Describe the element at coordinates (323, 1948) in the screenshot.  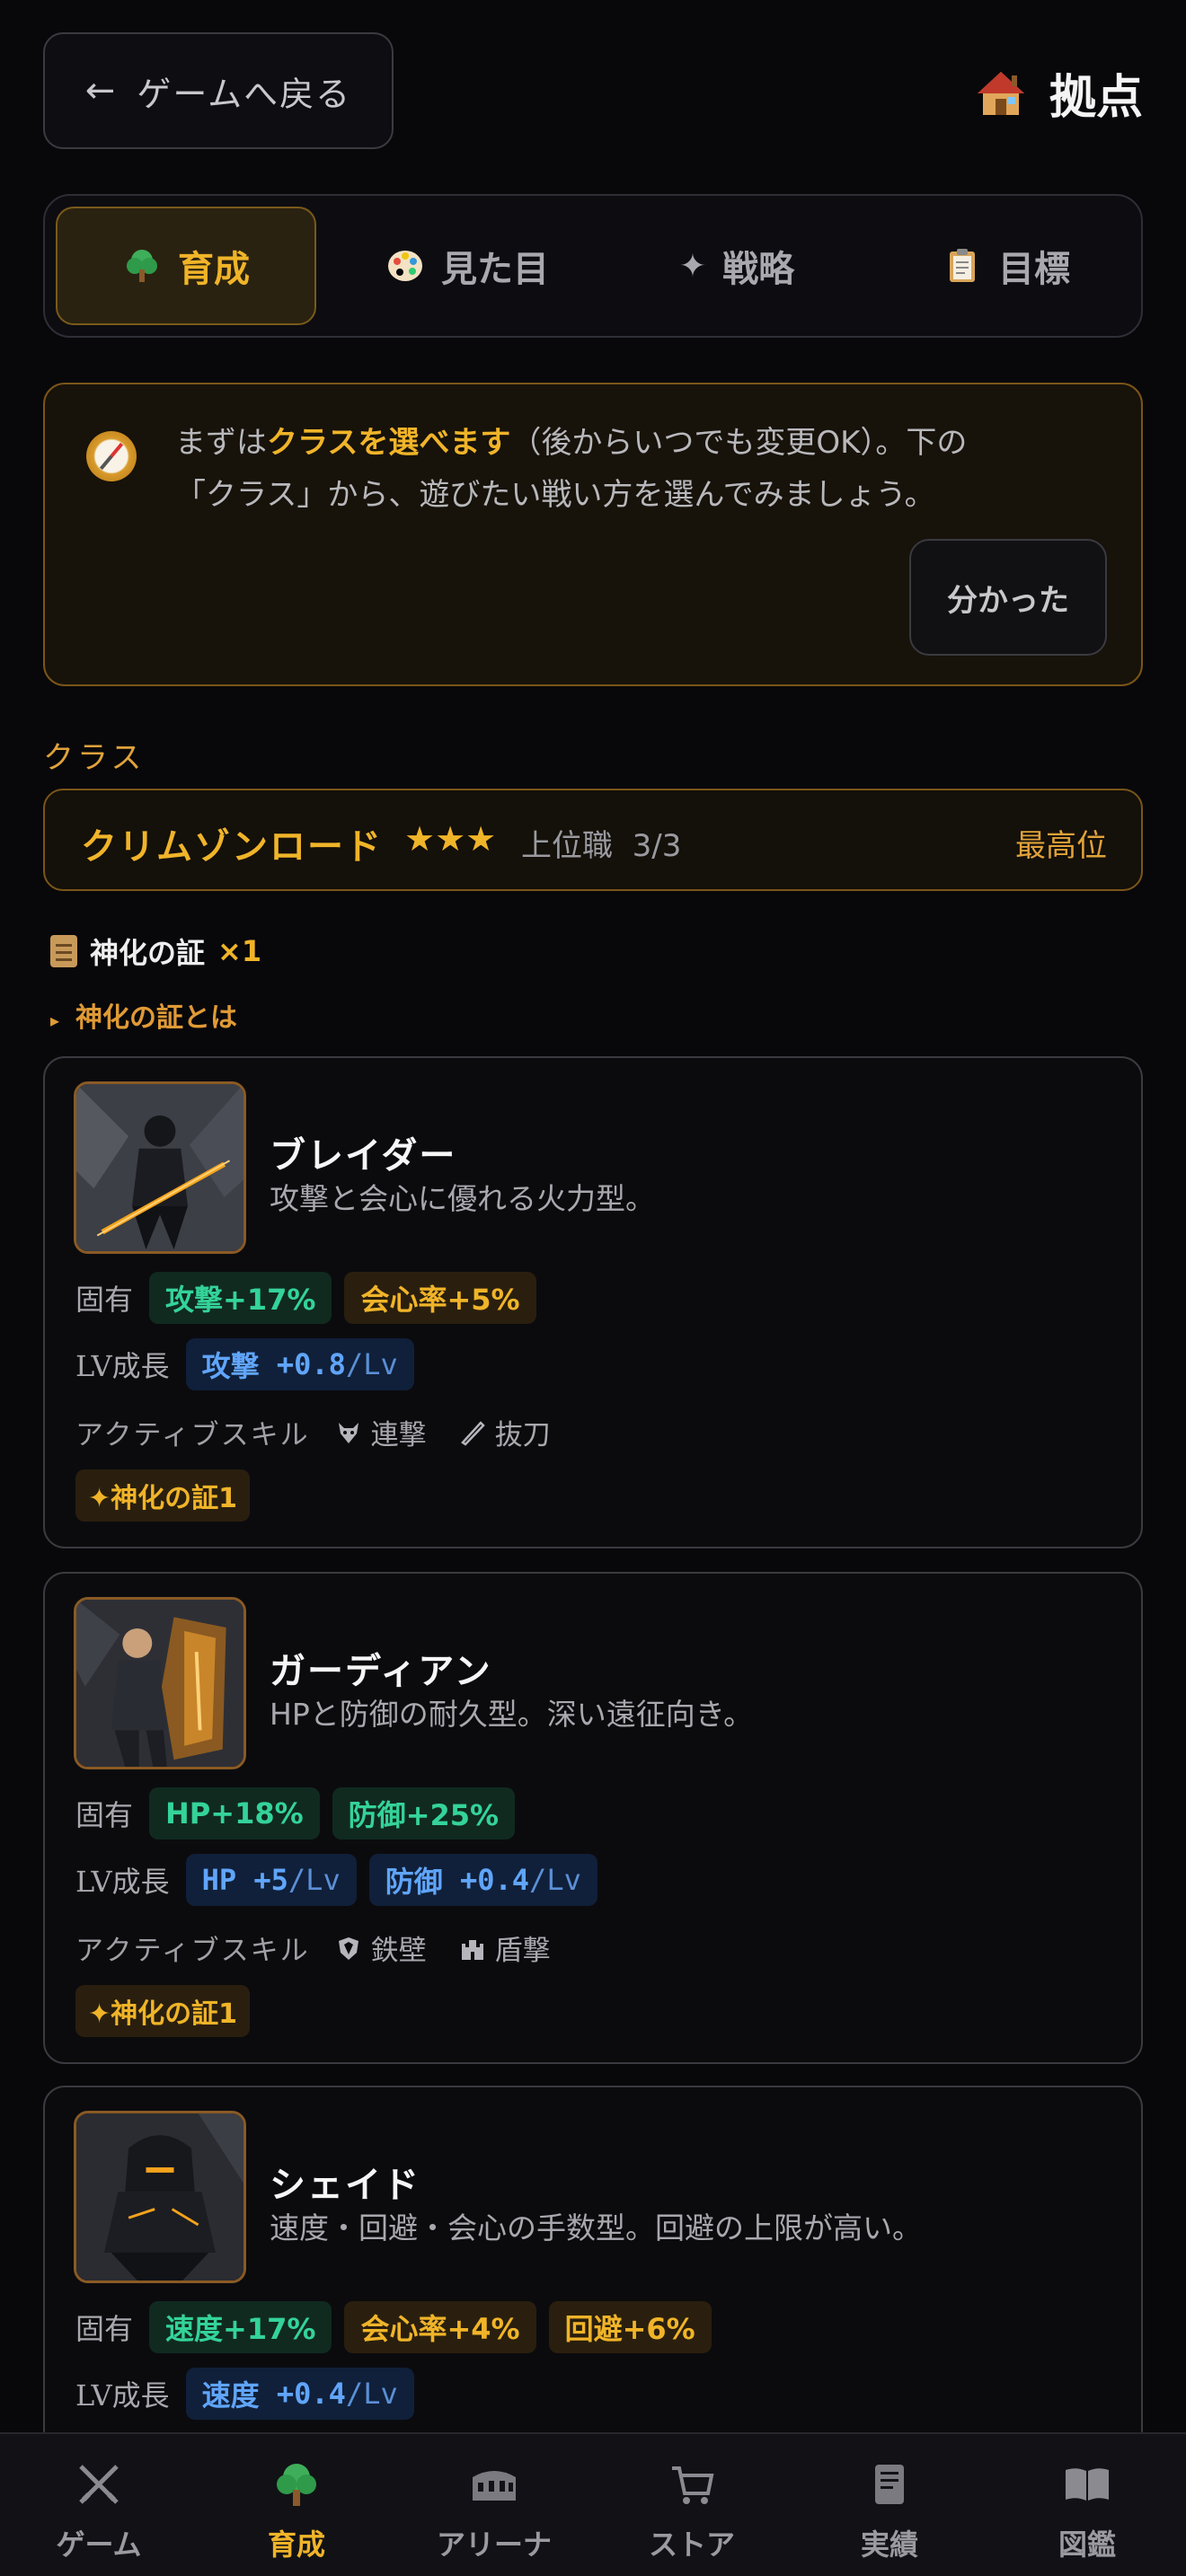
I see `skill-row: アクティブスキル 鉄壁 盾撃` at that location.